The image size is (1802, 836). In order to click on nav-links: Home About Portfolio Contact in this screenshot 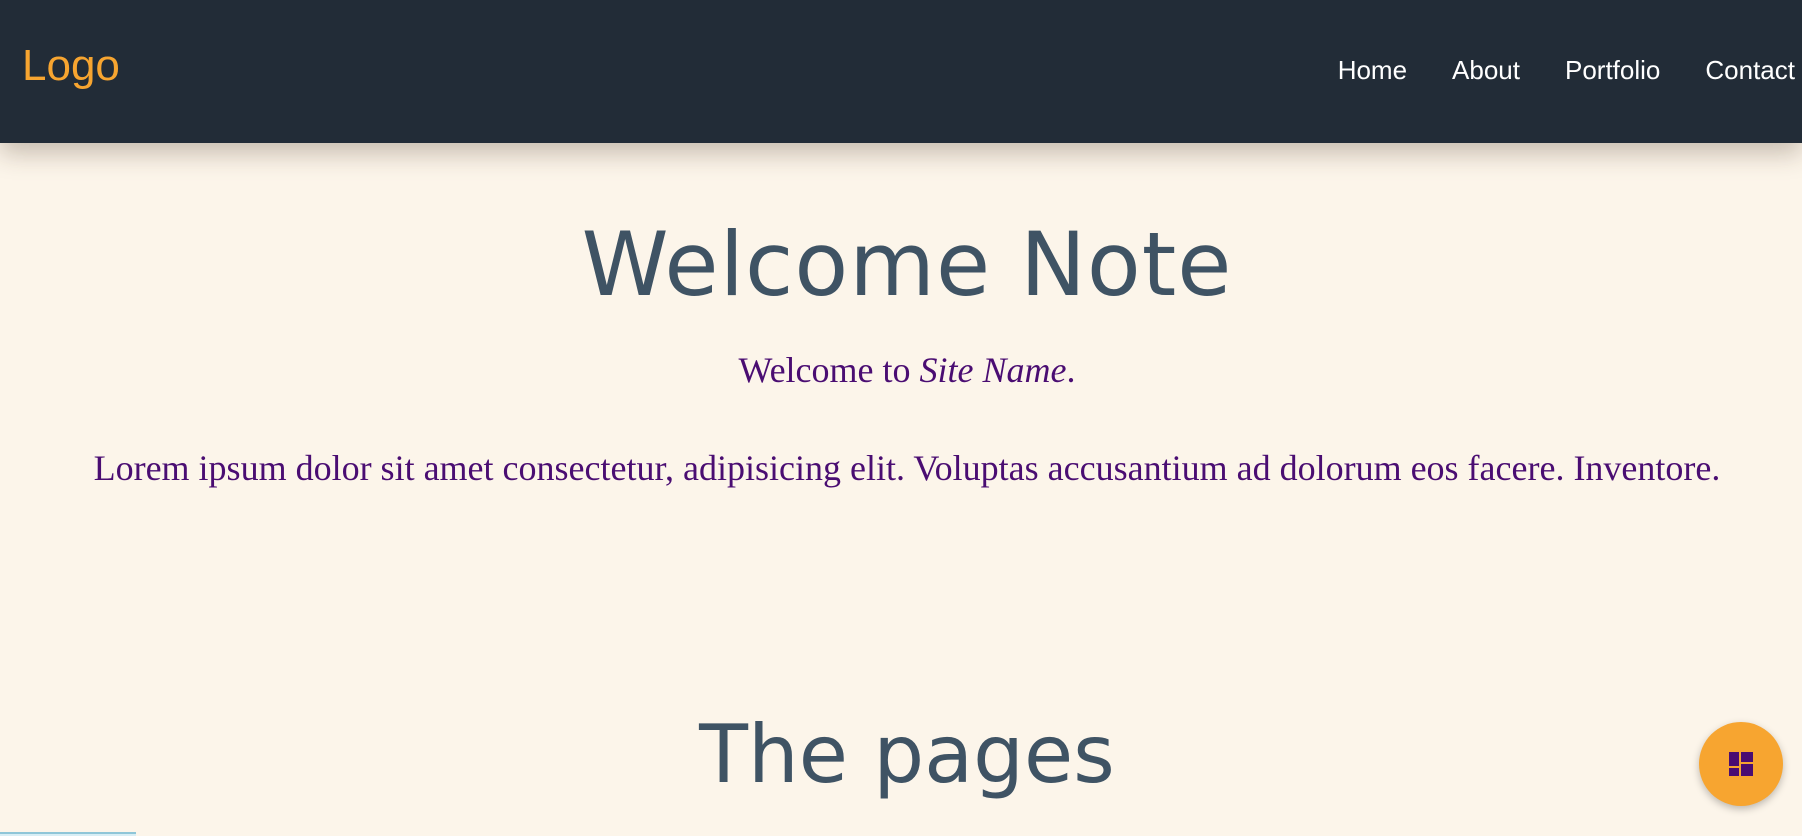, I will do `click(1570, 70)`.